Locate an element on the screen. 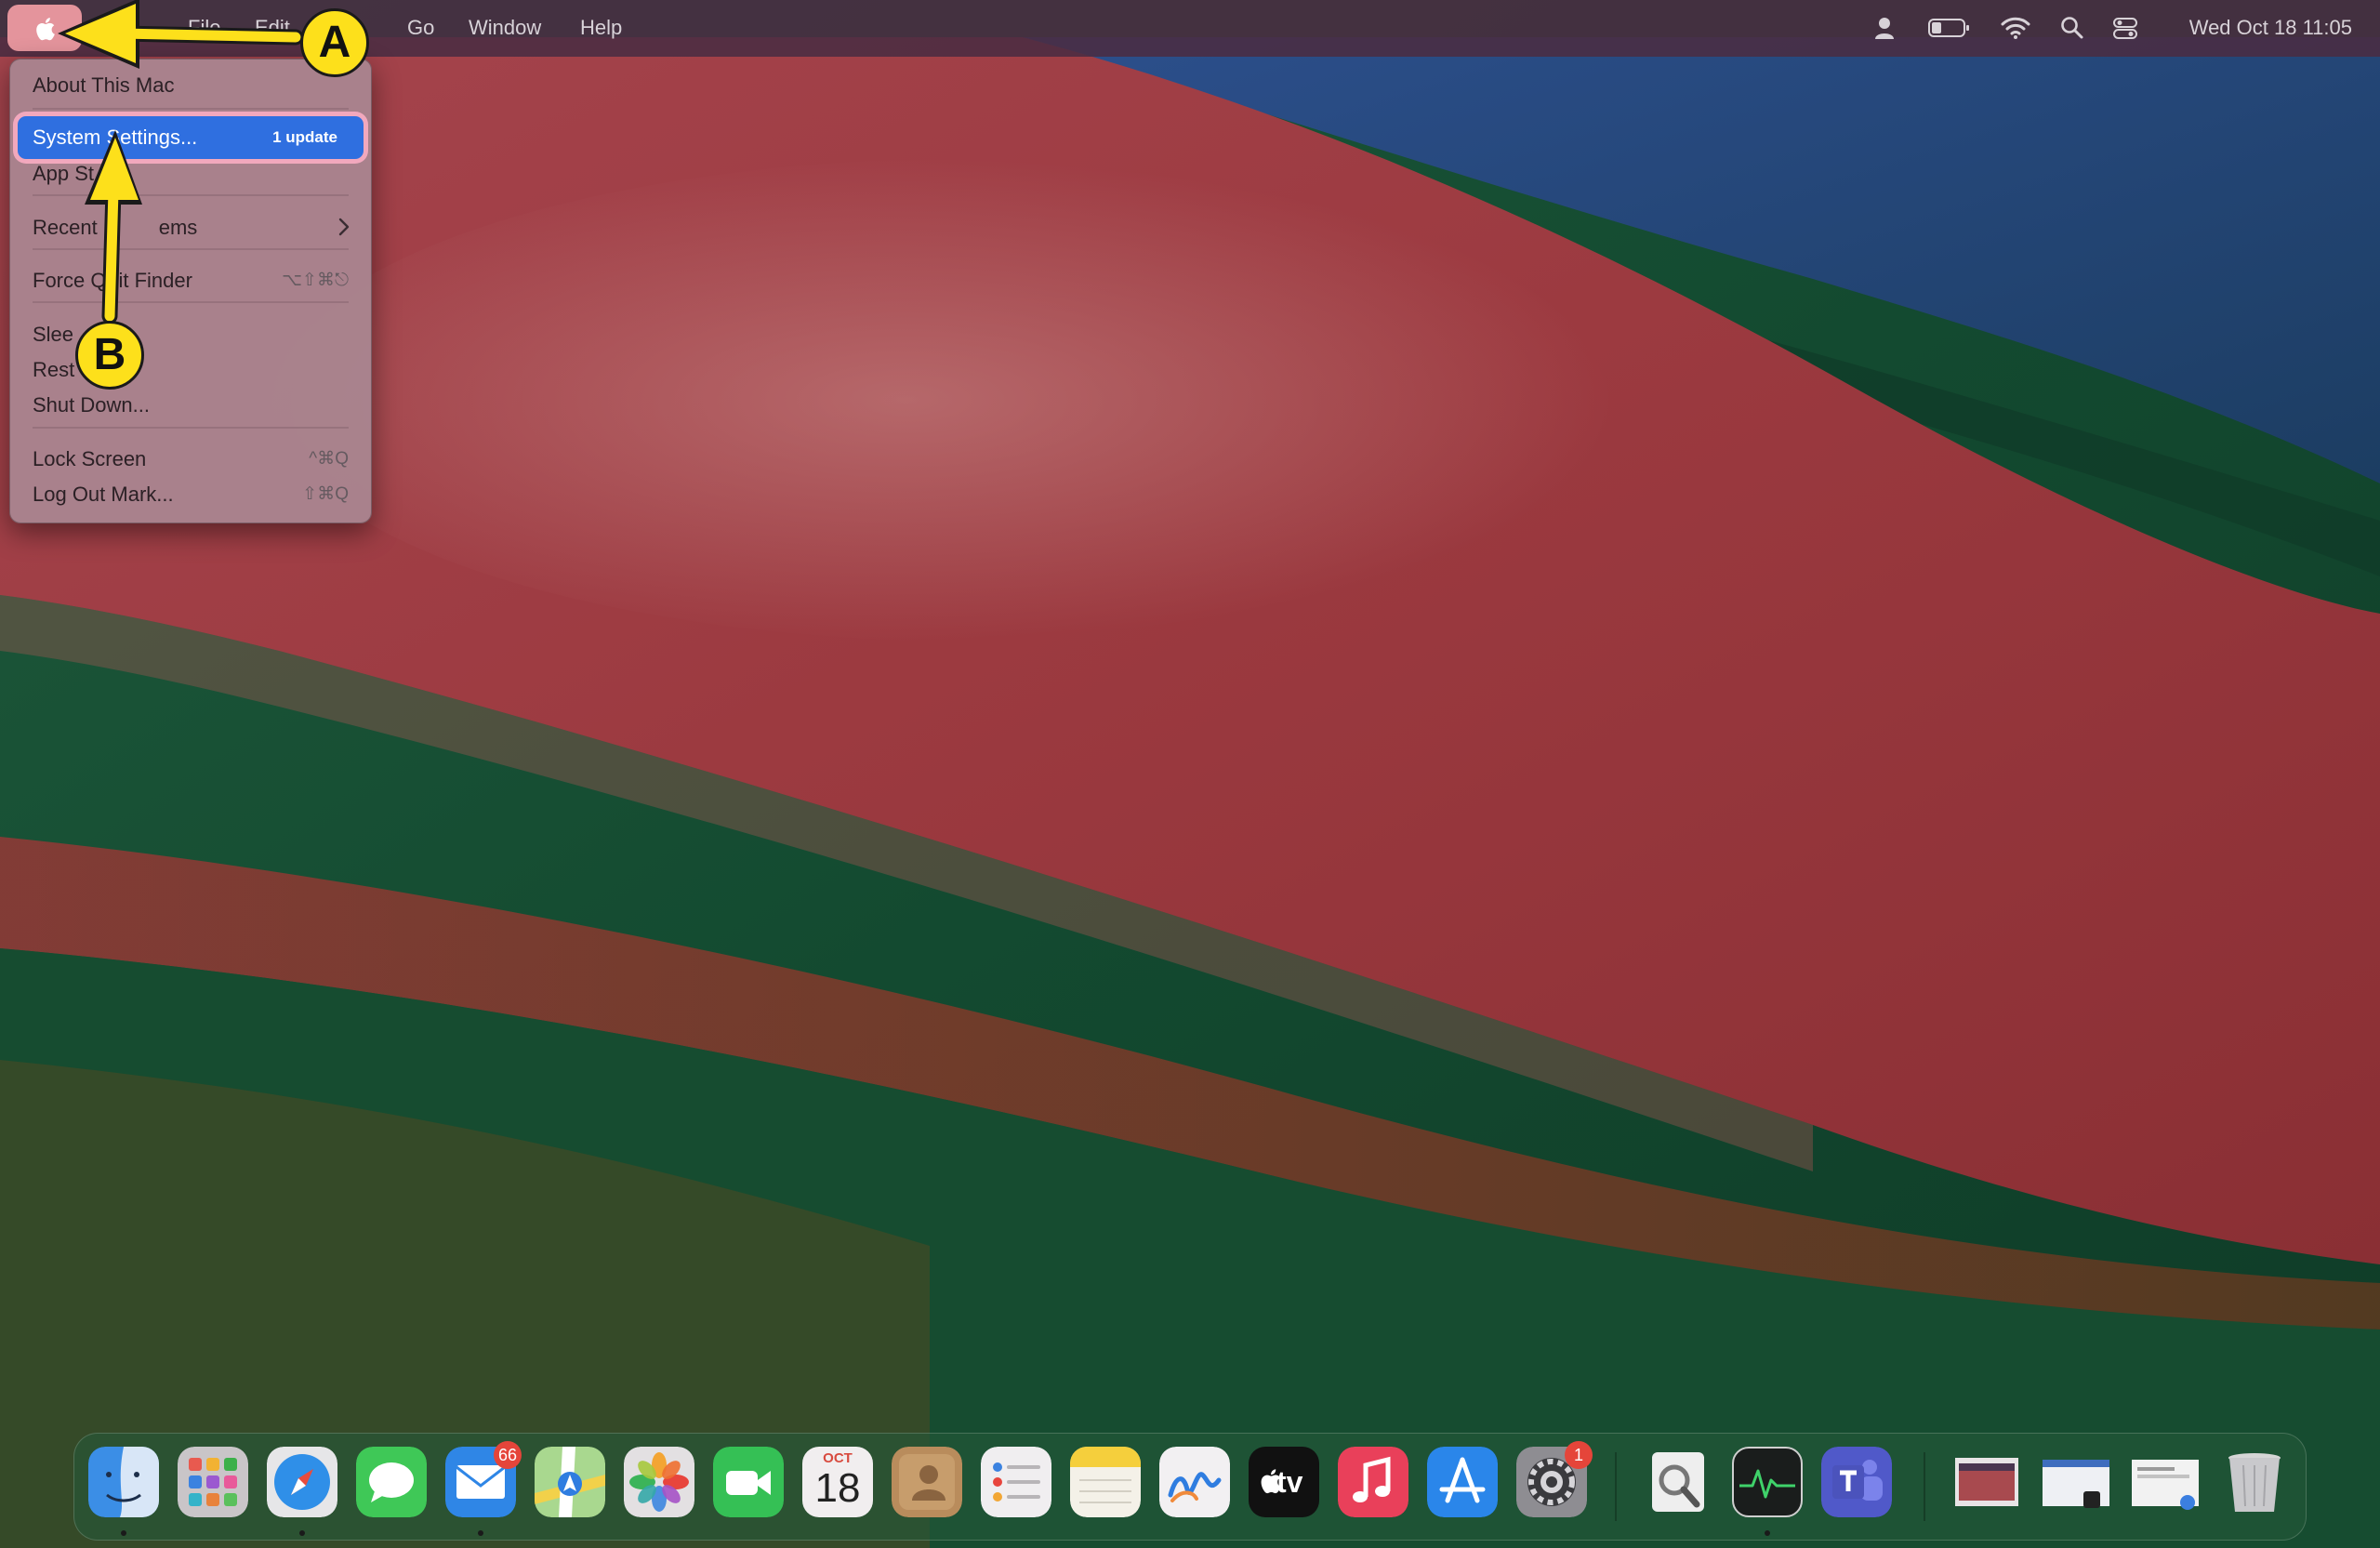  dock-calendar: OCT 18 is located at coordinates (837, 1482).